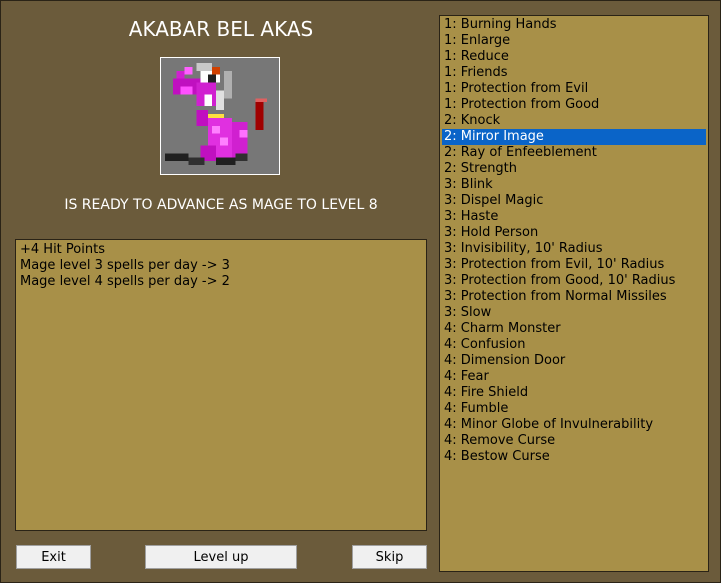 The width and height of the screenshot is (721, 583). Describe the element at coordinates (574, 297) in the screenshot. I see `spell-item: 3: Protection from Normal Missiles` at that location.